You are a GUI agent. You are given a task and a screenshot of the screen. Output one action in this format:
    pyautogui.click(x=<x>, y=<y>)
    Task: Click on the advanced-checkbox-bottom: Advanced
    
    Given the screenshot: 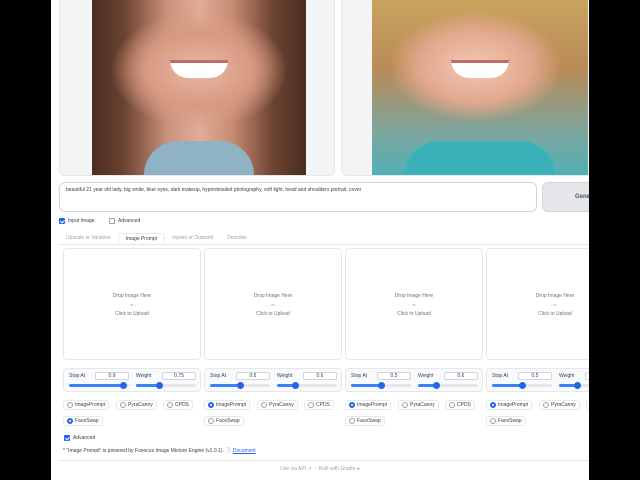 What is the action you would take?
    pyautogui.click(x=79, y=438)
    